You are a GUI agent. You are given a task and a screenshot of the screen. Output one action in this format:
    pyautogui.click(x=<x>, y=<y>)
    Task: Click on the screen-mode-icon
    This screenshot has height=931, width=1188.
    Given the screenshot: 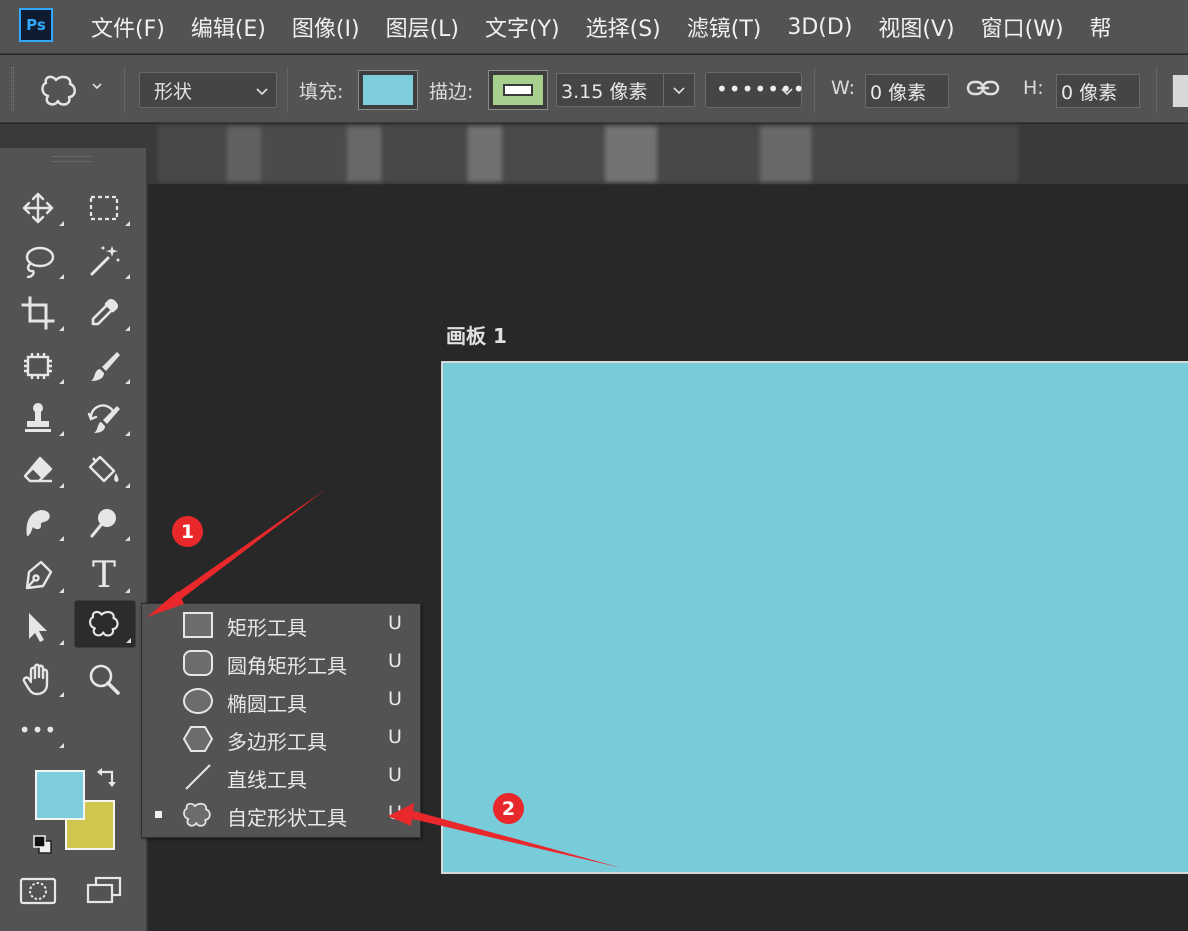 What is the action you would take?
    pyautogui.click(x=104, y=891)
    